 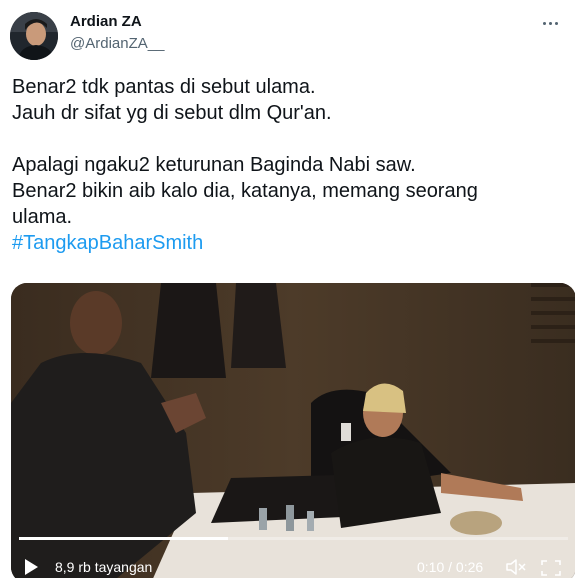 I want to click on avatar, so click(x=34, y=36).